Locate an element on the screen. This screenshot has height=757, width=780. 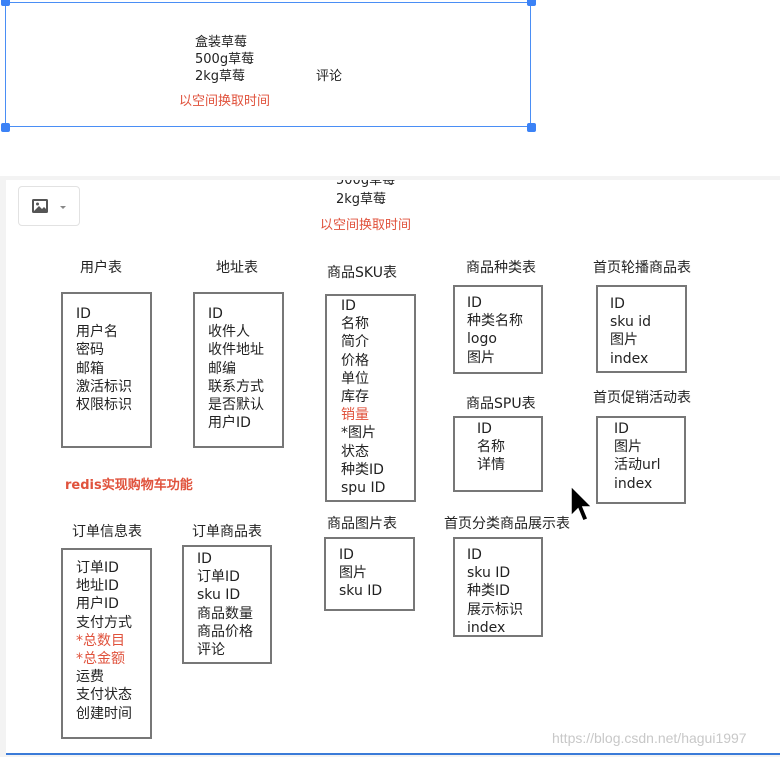
preview-line-1: 盒装草莓 is located at coordinates (221, 42).